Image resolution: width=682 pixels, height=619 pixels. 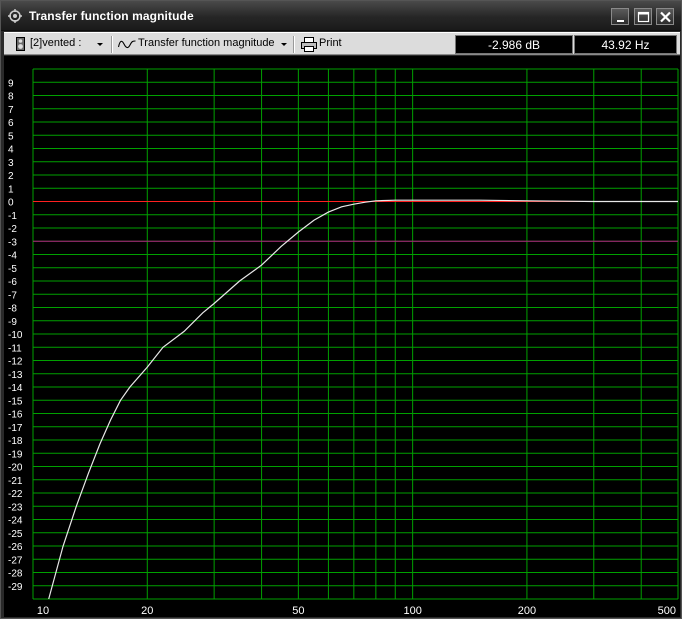 I want to click on x-tick-label: 500, so click(x=667, y=611).